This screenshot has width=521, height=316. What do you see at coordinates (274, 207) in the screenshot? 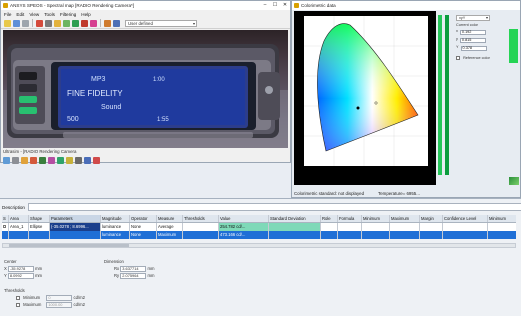
I see `description-input` at bounding box center [274, 207].